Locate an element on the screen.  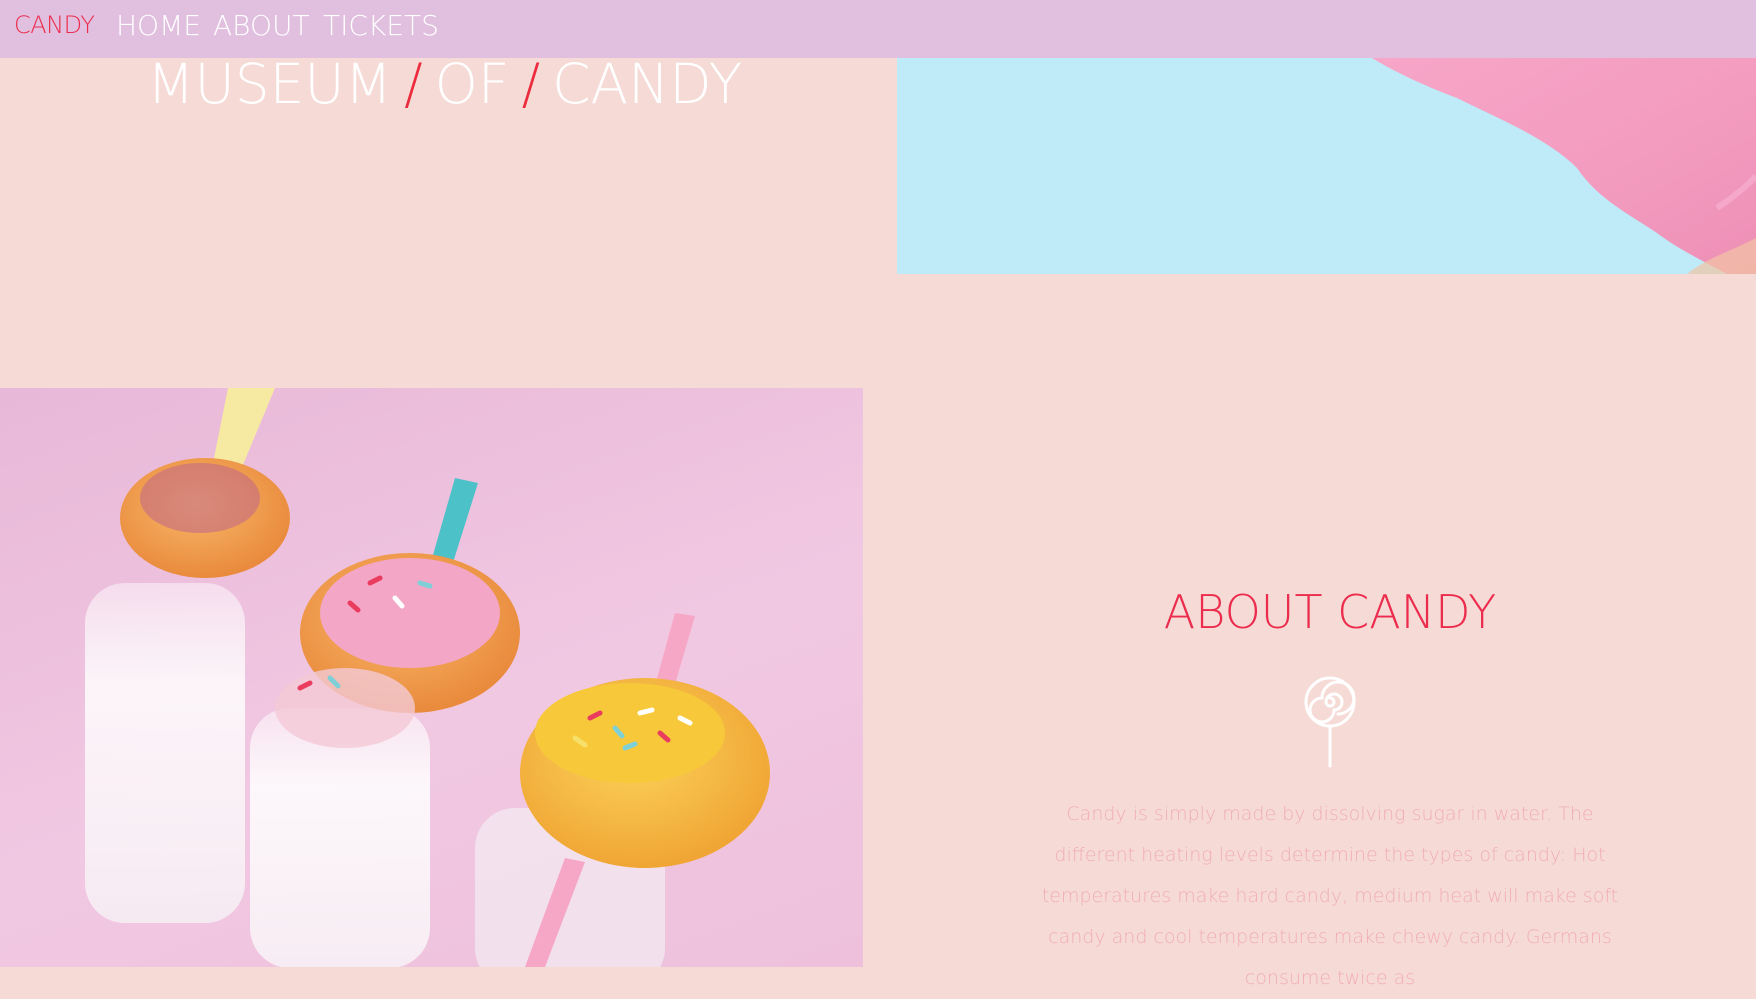
about-section-title: ABOUT CANDY is located at coordinates (1330, 612).